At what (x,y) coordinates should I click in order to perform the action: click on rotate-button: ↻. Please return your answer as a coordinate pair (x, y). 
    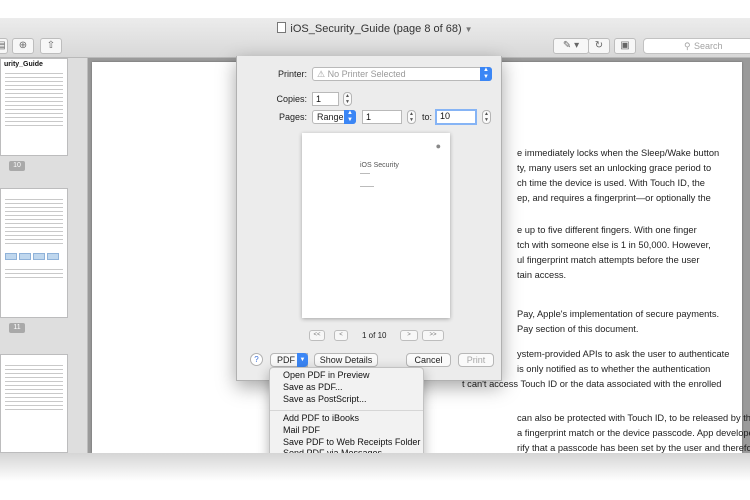
    Looking at the image, I should click on (599, 46).